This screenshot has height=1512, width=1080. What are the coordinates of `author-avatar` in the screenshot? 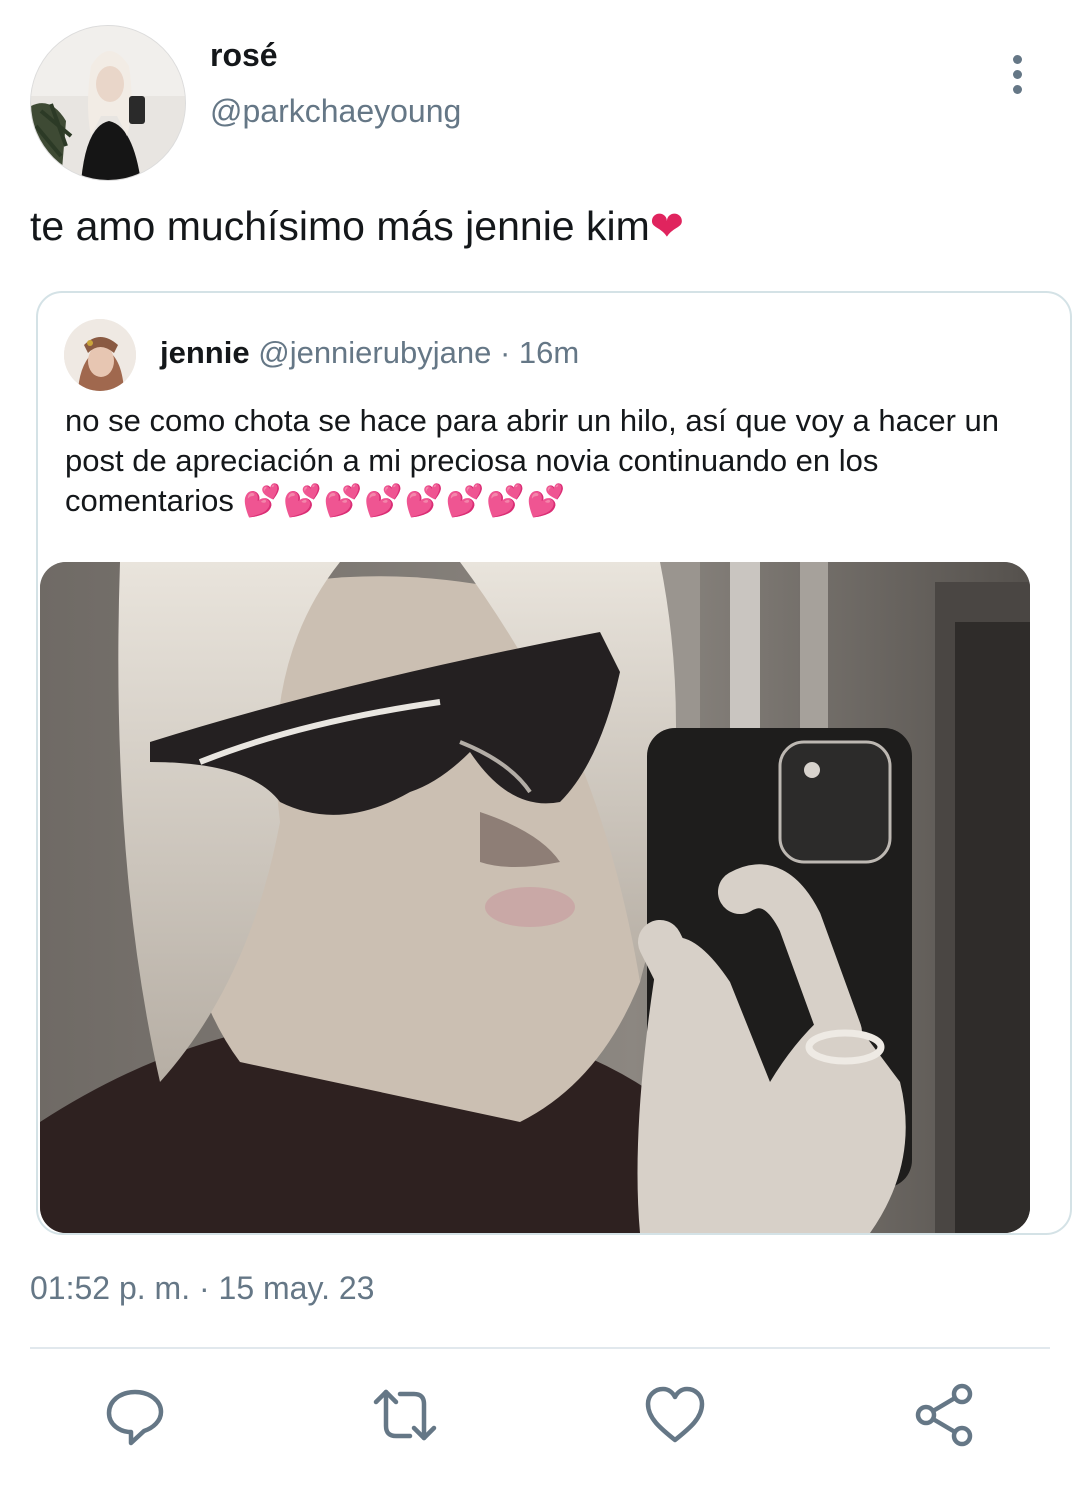 It's located at (108, 103).